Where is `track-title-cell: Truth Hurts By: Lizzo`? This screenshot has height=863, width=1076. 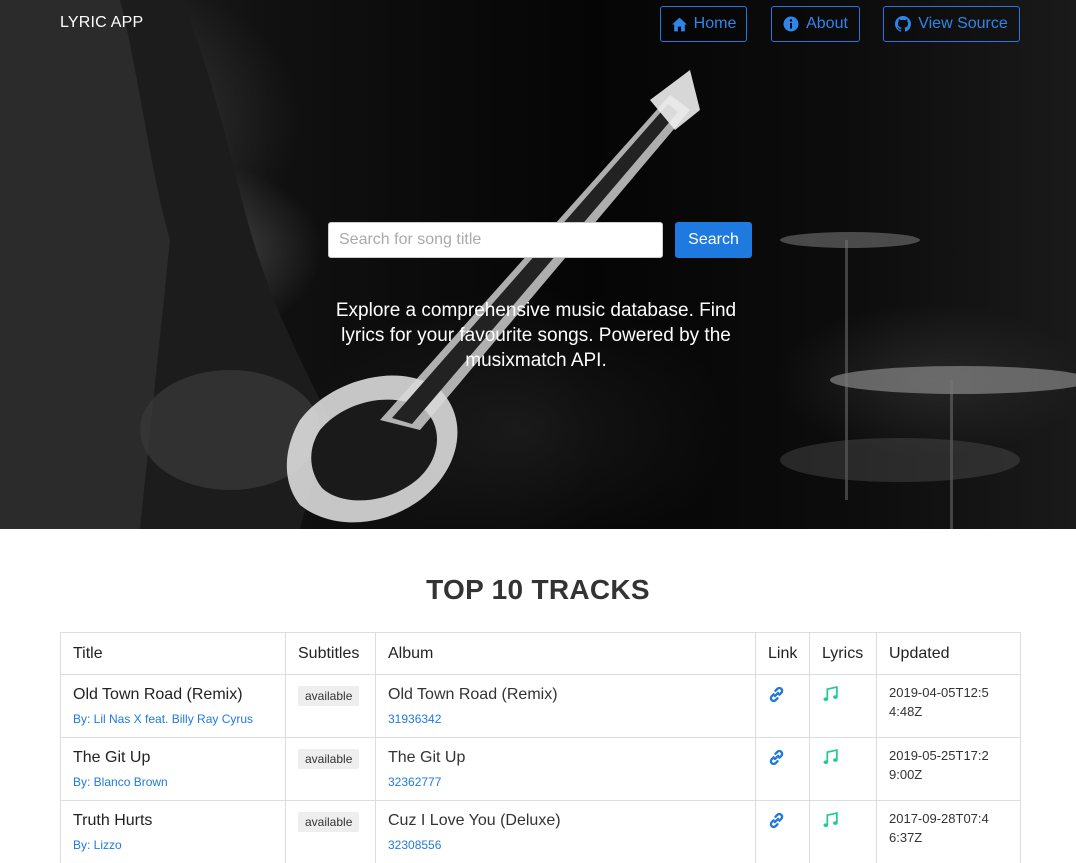
track-title-cell: Truth Hurts By: Lizzo is located at coordinates (173, 831).